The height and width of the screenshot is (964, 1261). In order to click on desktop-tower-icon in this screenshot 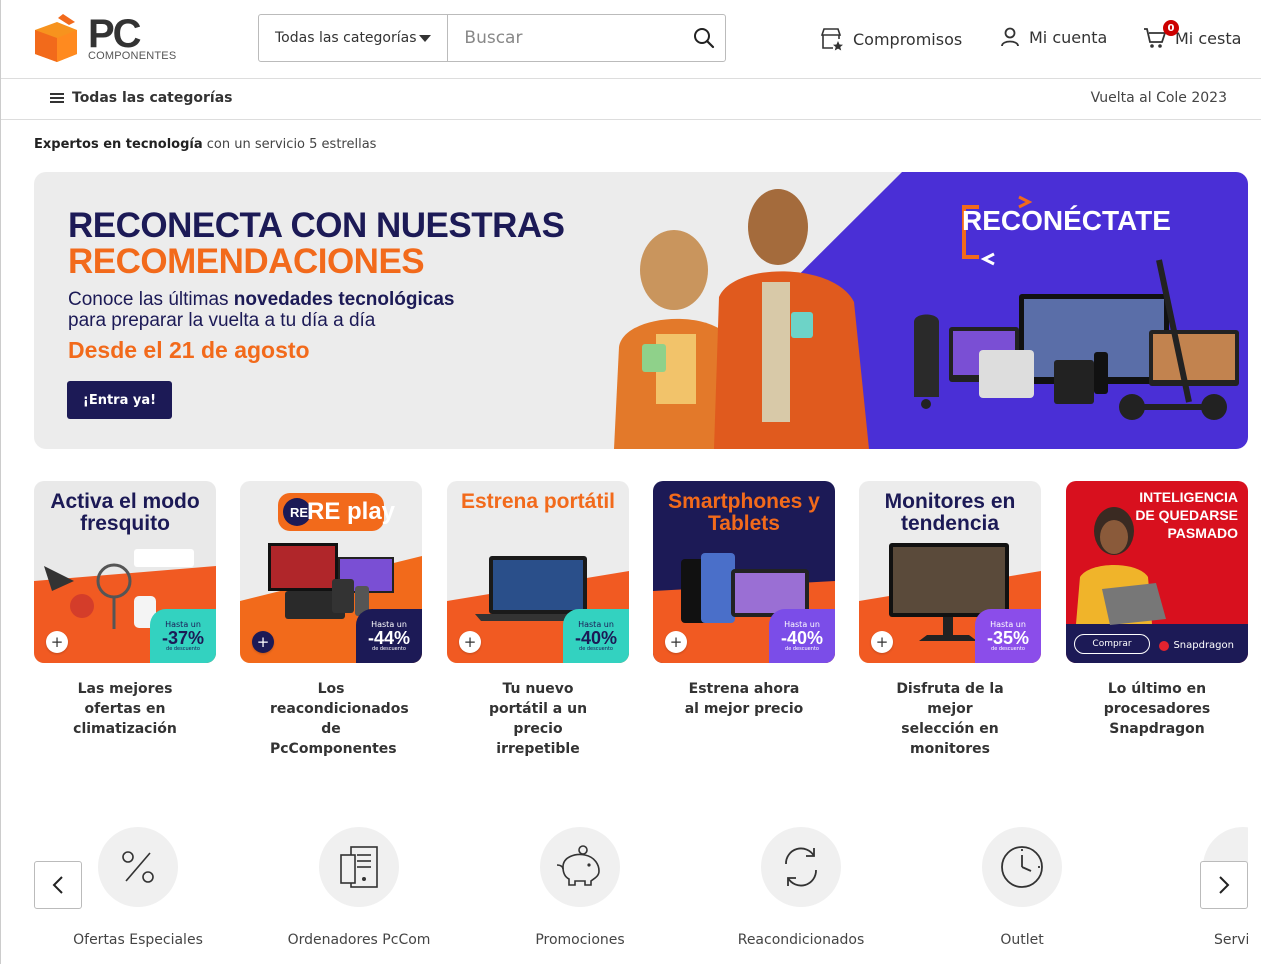, I will do `click(359, 867)`.